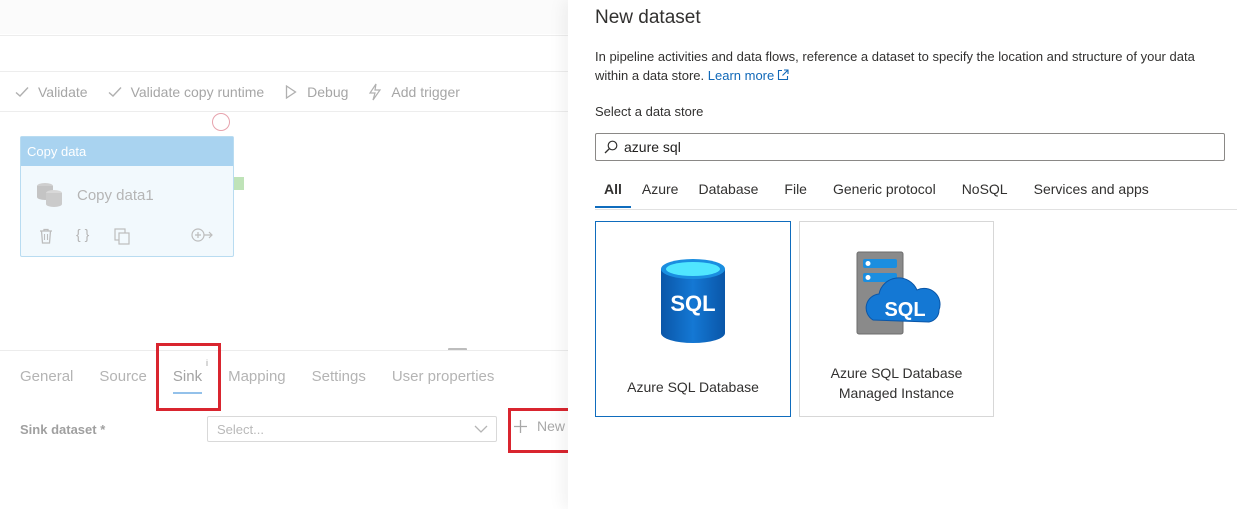  I want to click on search-icon, so click(611, 149).